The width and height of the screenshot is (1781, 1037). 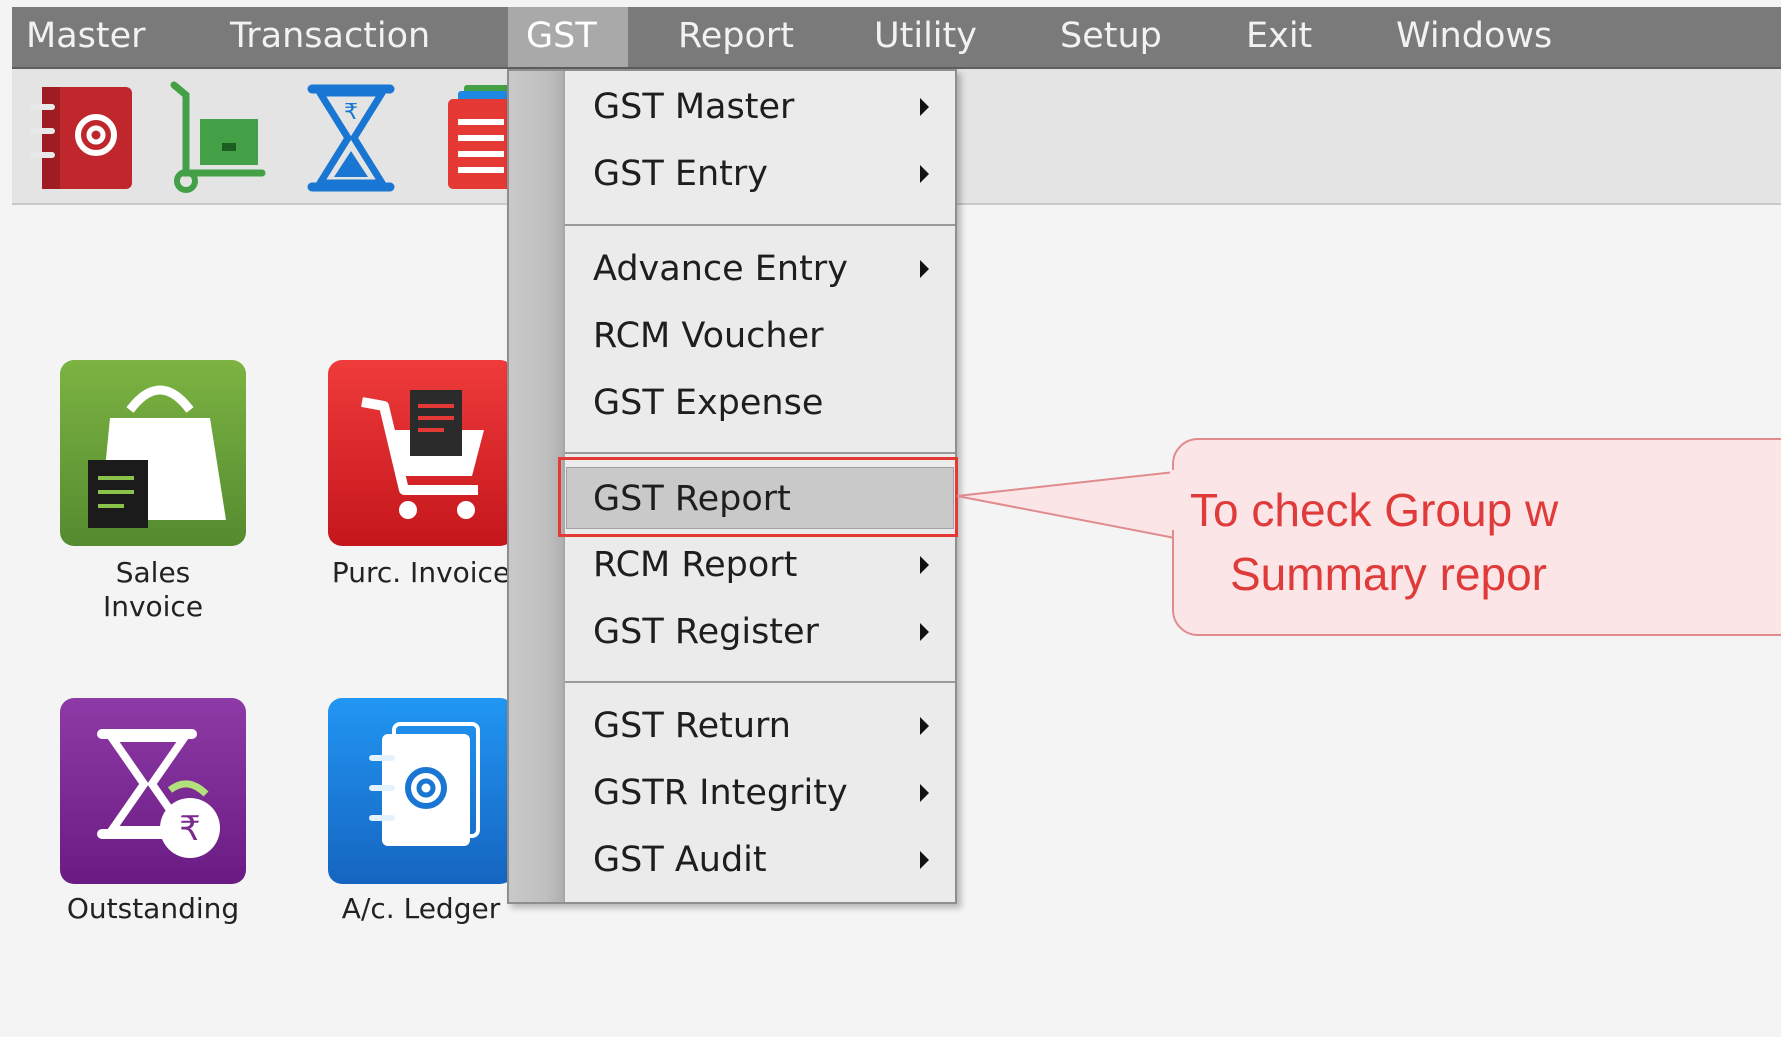 What do you see at coordinates (1374, 542) in the screenshot?
I see `callout-text: To check Group w Summary repor` at bounding box center [1374, 542].